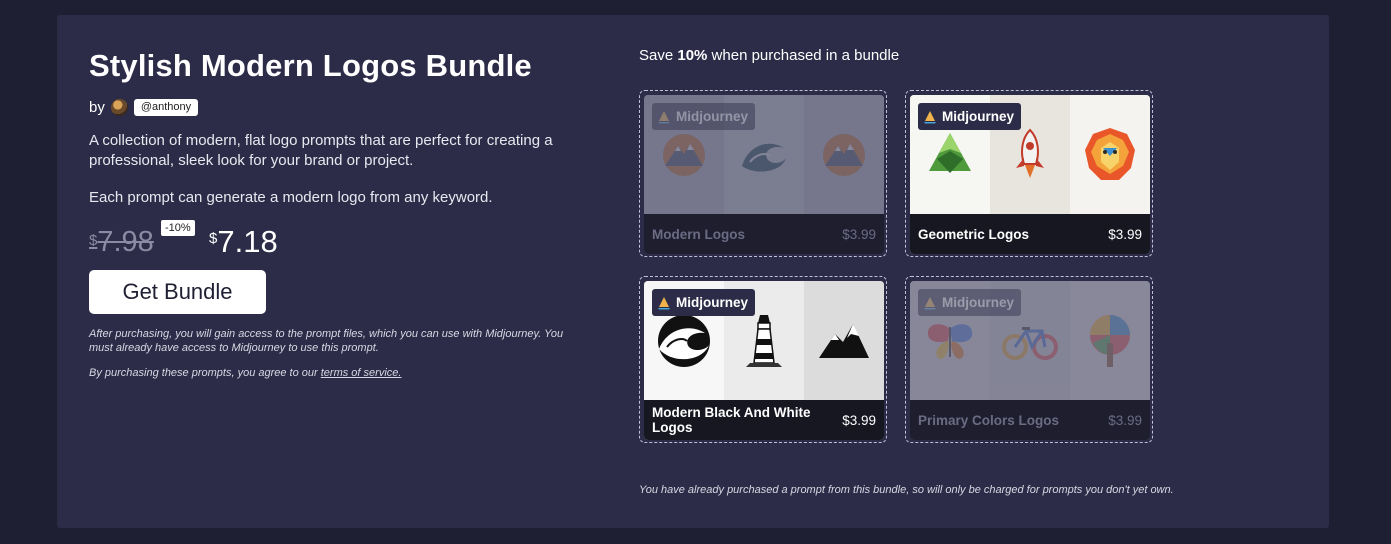 Image resolution: width=1391 pixels, height=544 pixels. What do you see at coordinates (974, 234) in the screenshot?
I see `prompt-name: Geometric Logos` at bounding box center [974, 234].